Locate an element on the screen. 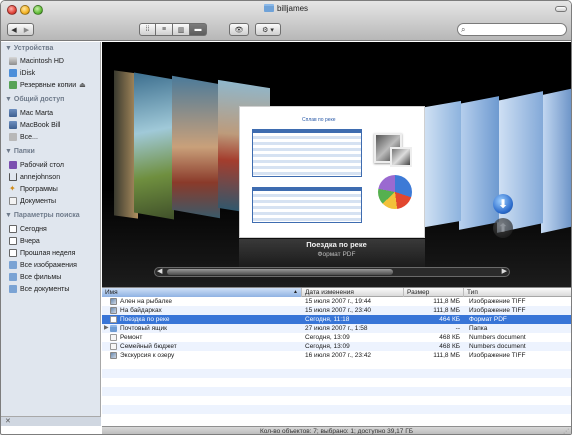 The height and width of the screenshot is (435, 572). eject-icon: ⏏ is located at coordinates (82, 85).